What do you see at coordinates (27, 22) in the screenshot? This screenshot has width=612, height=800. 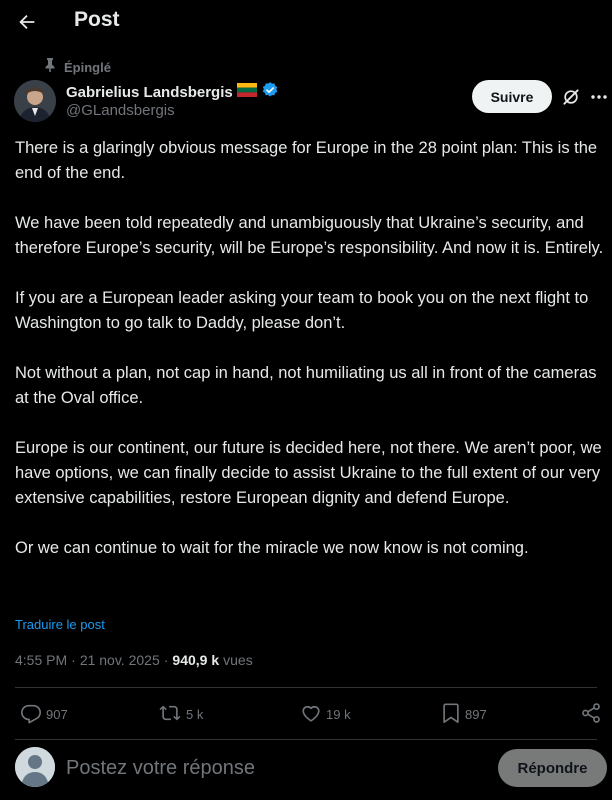 I see `back-arrow-icon` at bounding box center [27, 22].